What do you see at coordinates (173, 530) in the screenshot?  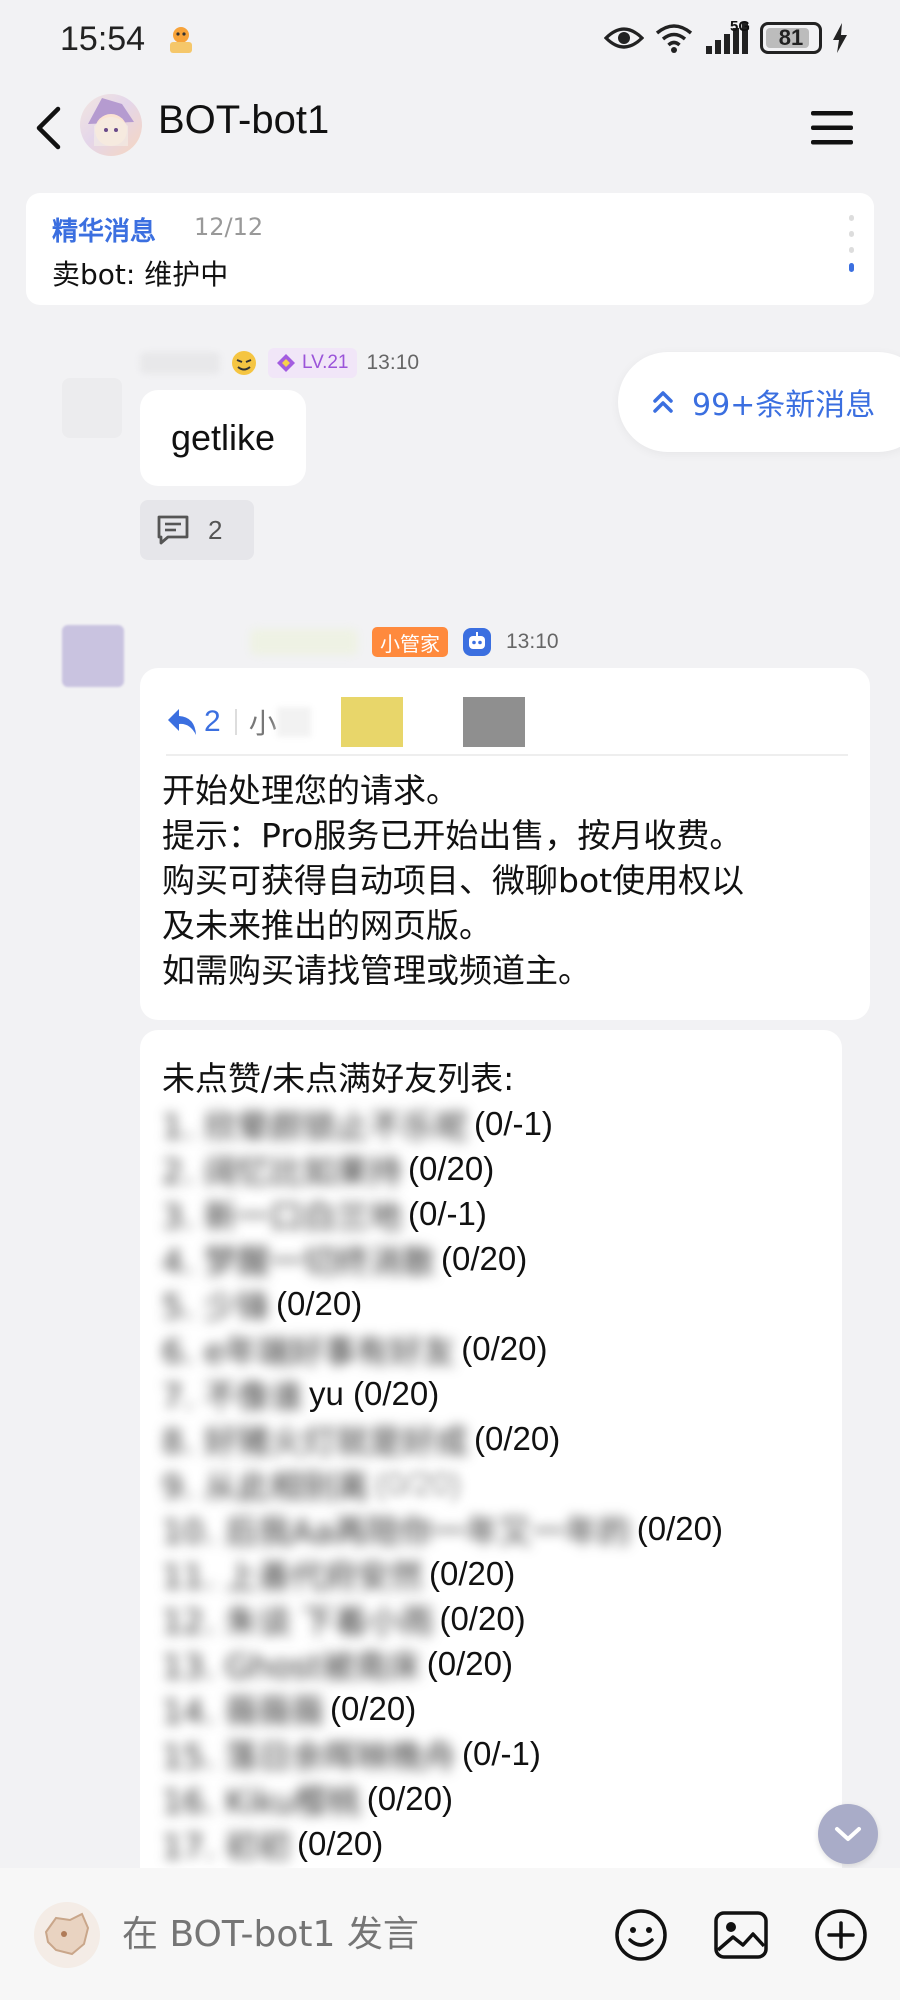 I see `comment-icon` at bounding box center [173, 530].